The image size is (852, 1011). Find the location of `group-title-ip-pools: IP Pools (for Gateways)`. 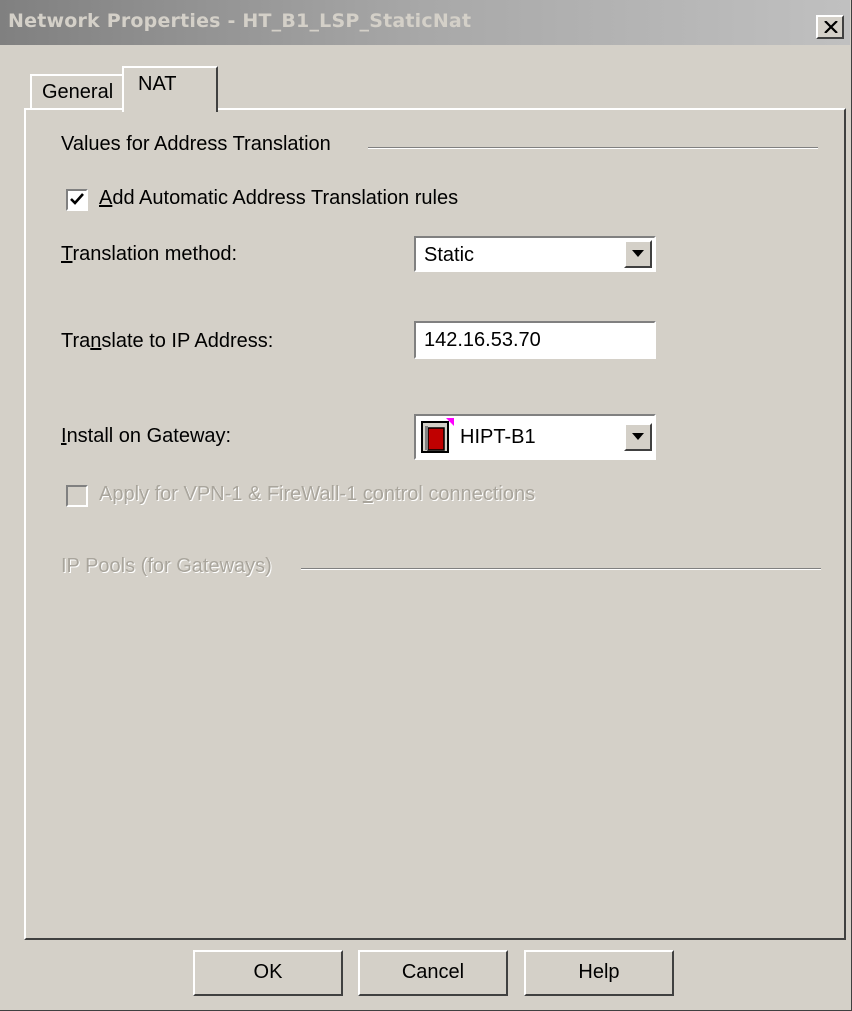

group-title-ip-pools: IP Pools (for Gateways) is located at coordinates (166, 566).